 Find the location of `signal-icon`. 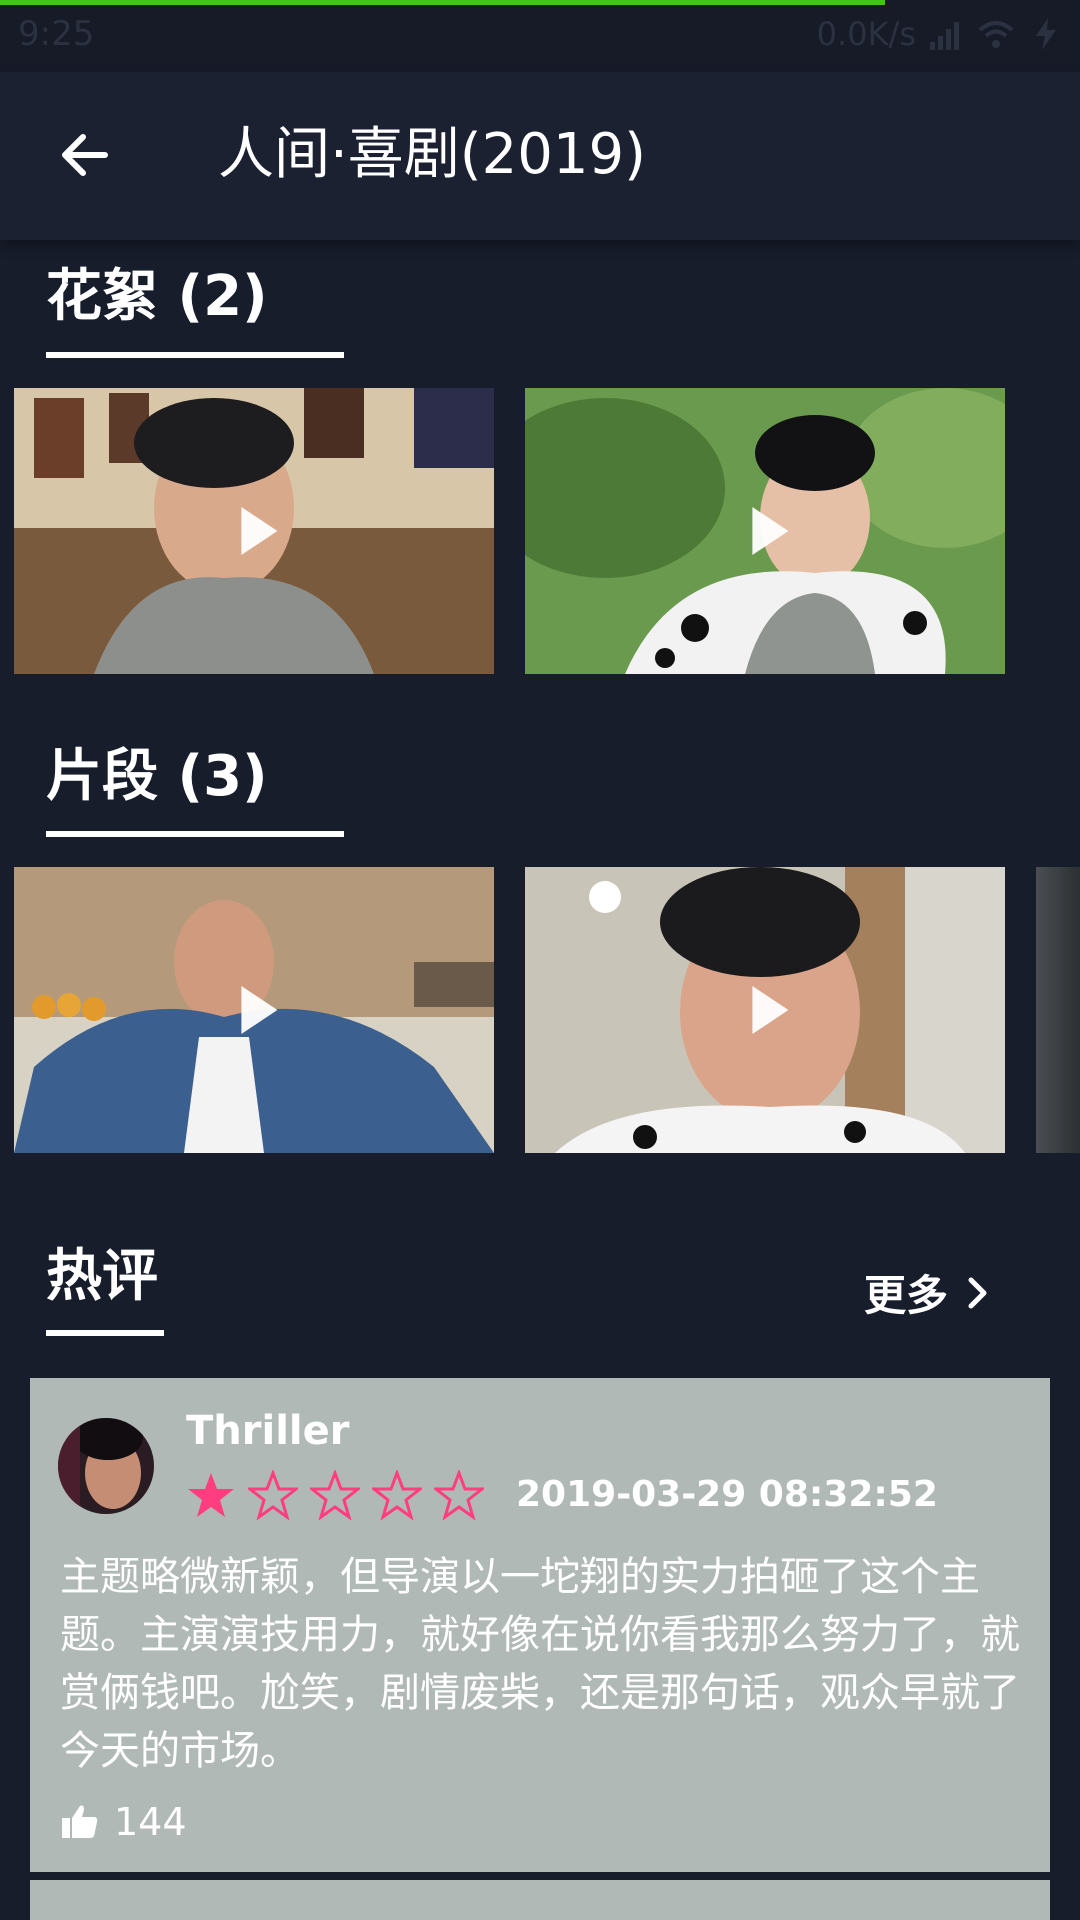

signal-icon is located at coordinates (944, 36).